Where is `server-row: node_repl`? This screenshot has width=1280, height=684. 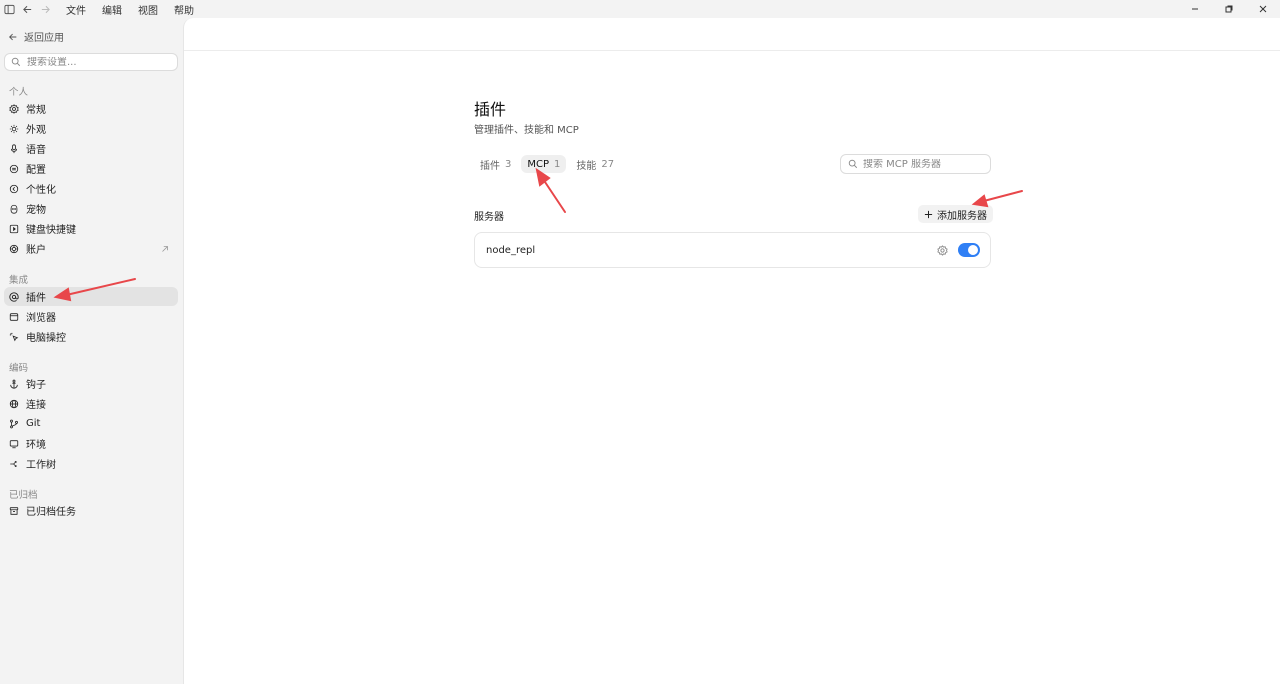 server-row: node_repl is located at coordinates (732, 250).